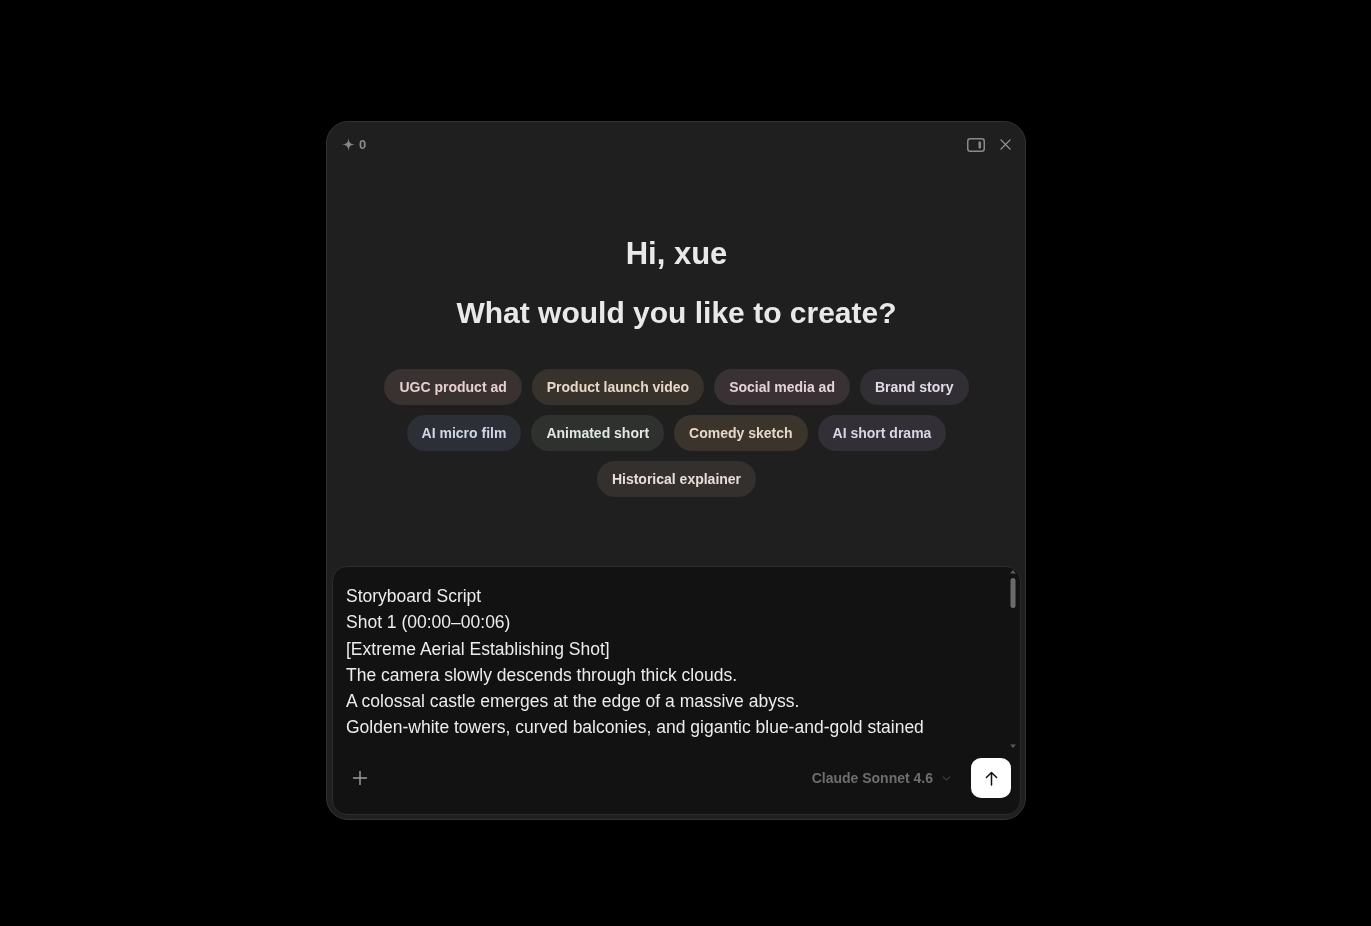 This screenshot has height=926, width=1371. I want to click on suggestion-chip: AI micro film, so click(464, 433).